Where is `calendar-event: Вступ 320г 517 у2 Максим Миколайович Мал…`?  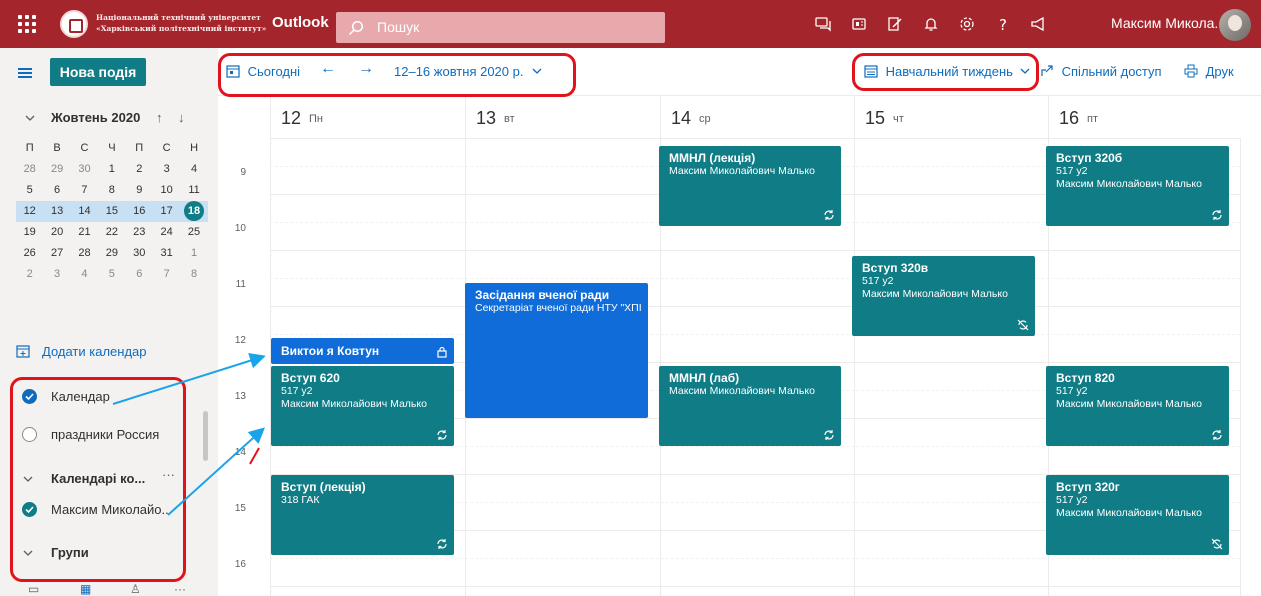 calendar-event: Вступ 320г 517 у2 Максим Миколайович Мал… is located at coordinates (1137, 515).